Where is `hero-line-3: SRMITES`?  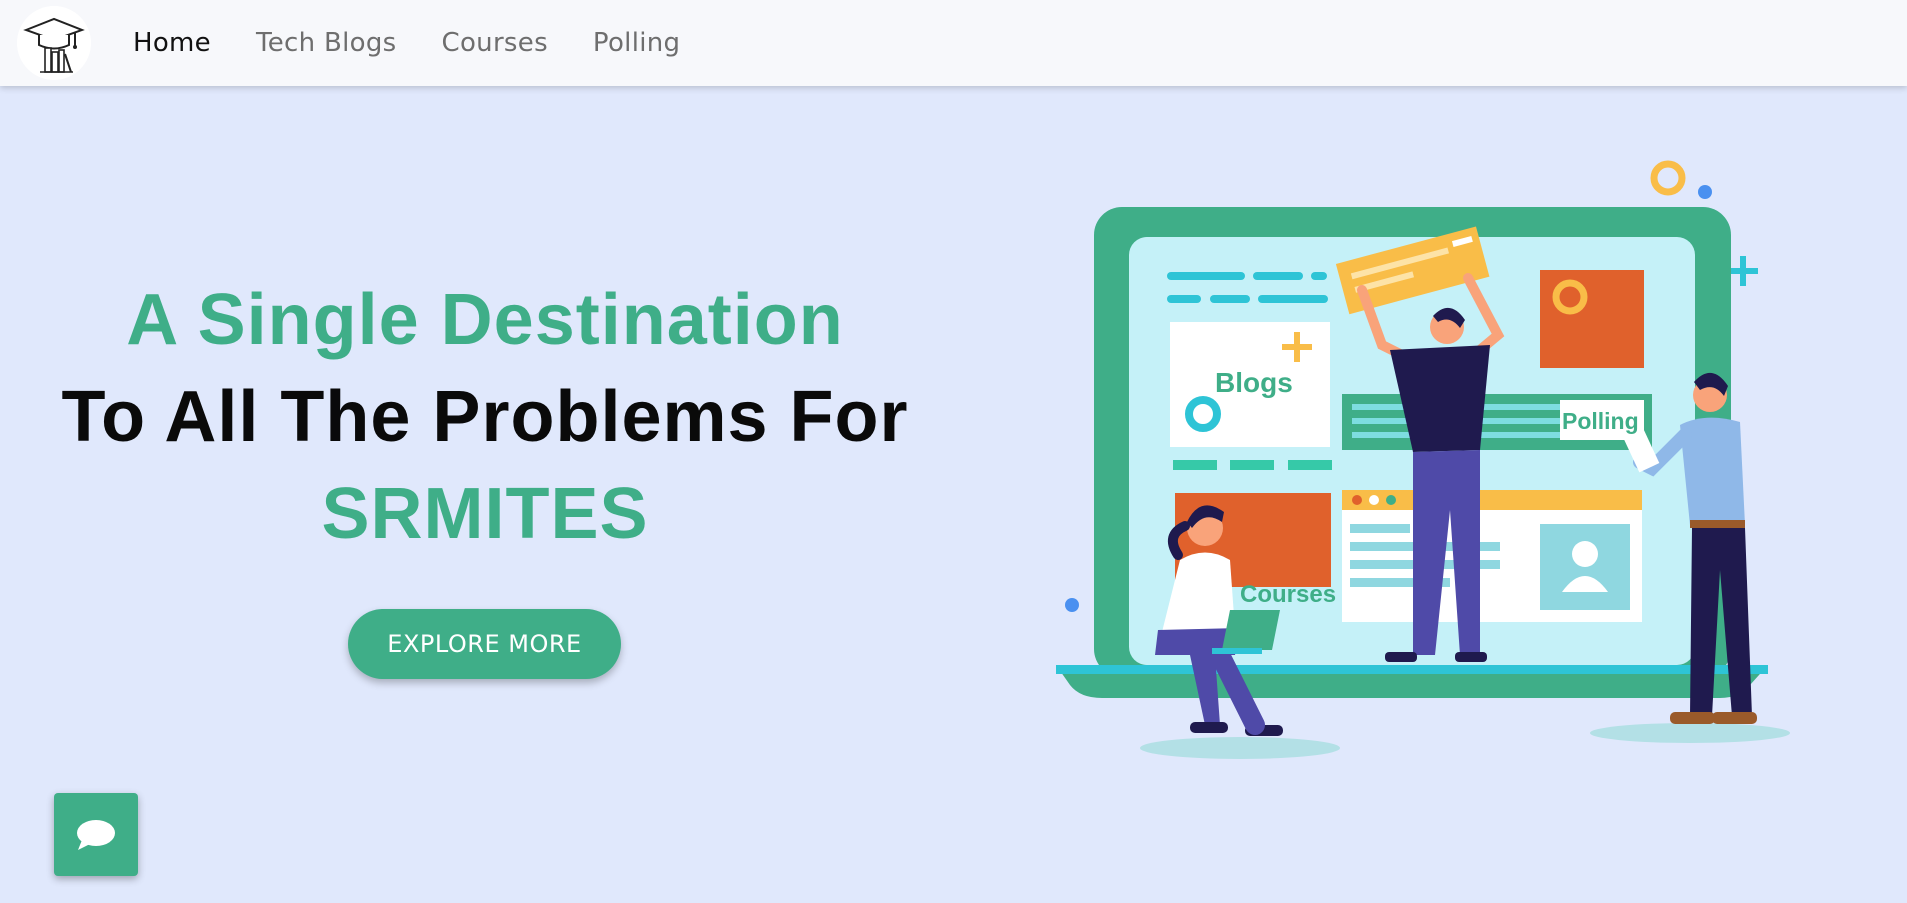 hero-line-3: SRMITES is located at coordinates (485, 514).